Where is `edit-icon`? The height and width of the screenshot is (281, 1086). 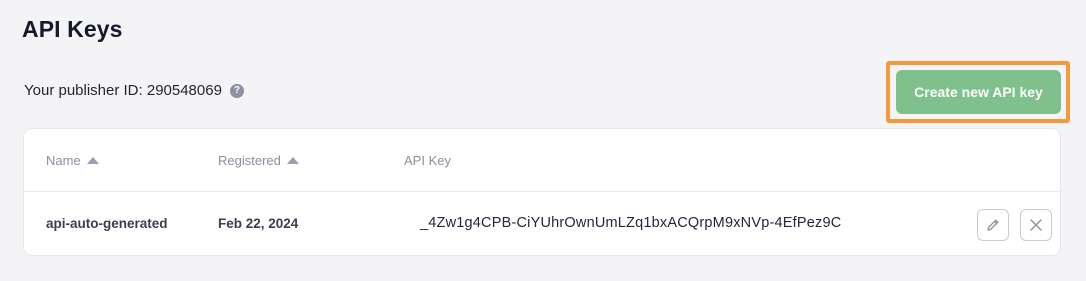 edit-icon is located at coordinates (993, 225).